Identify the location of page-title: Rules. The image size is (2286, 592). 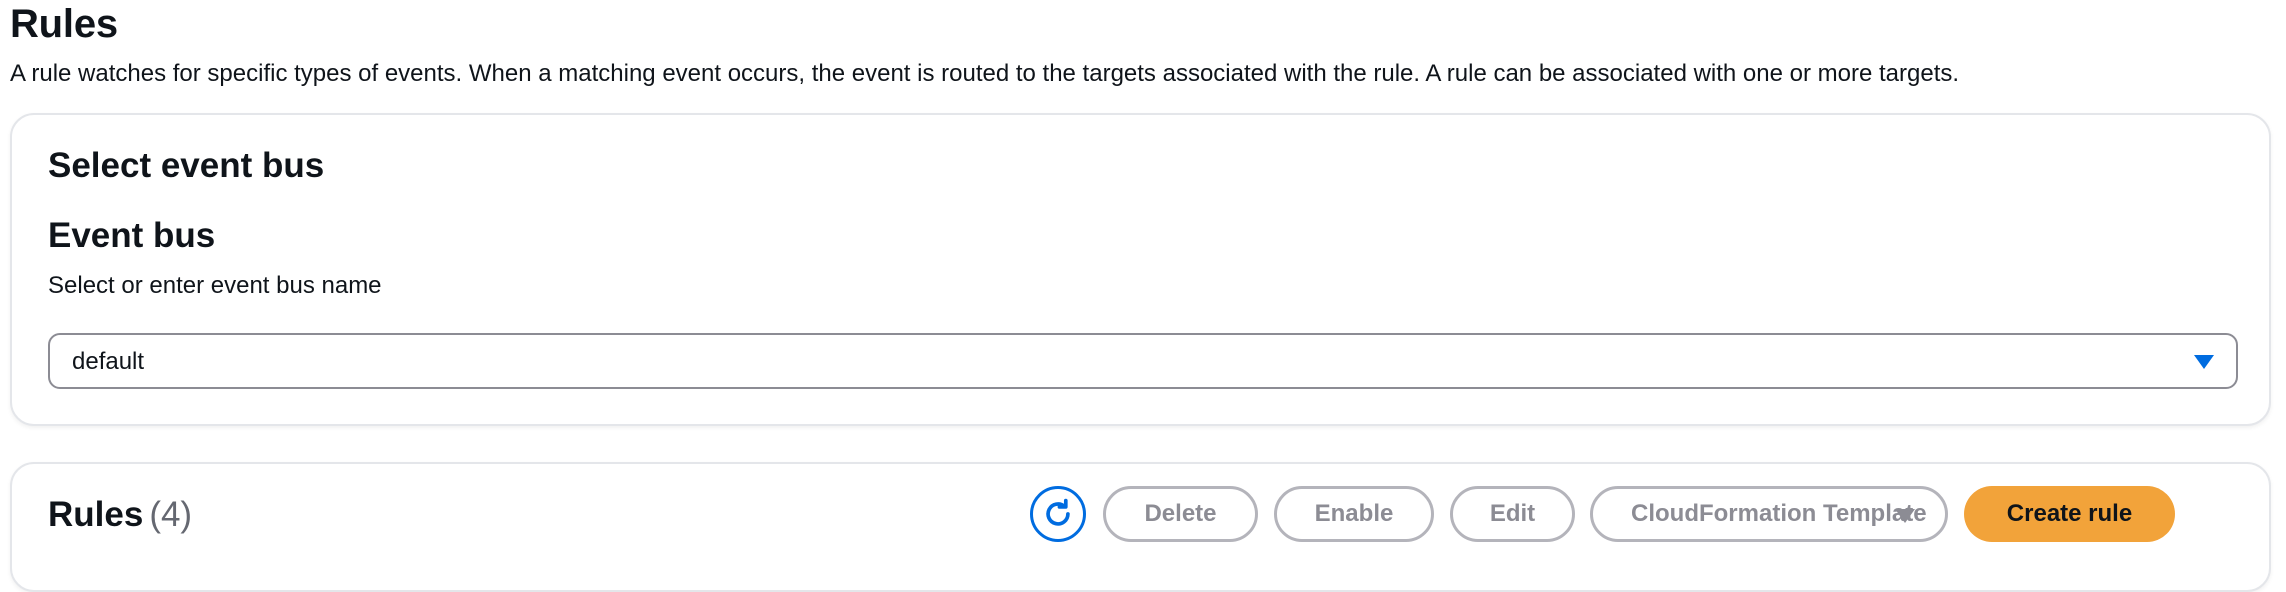
(64, 24).